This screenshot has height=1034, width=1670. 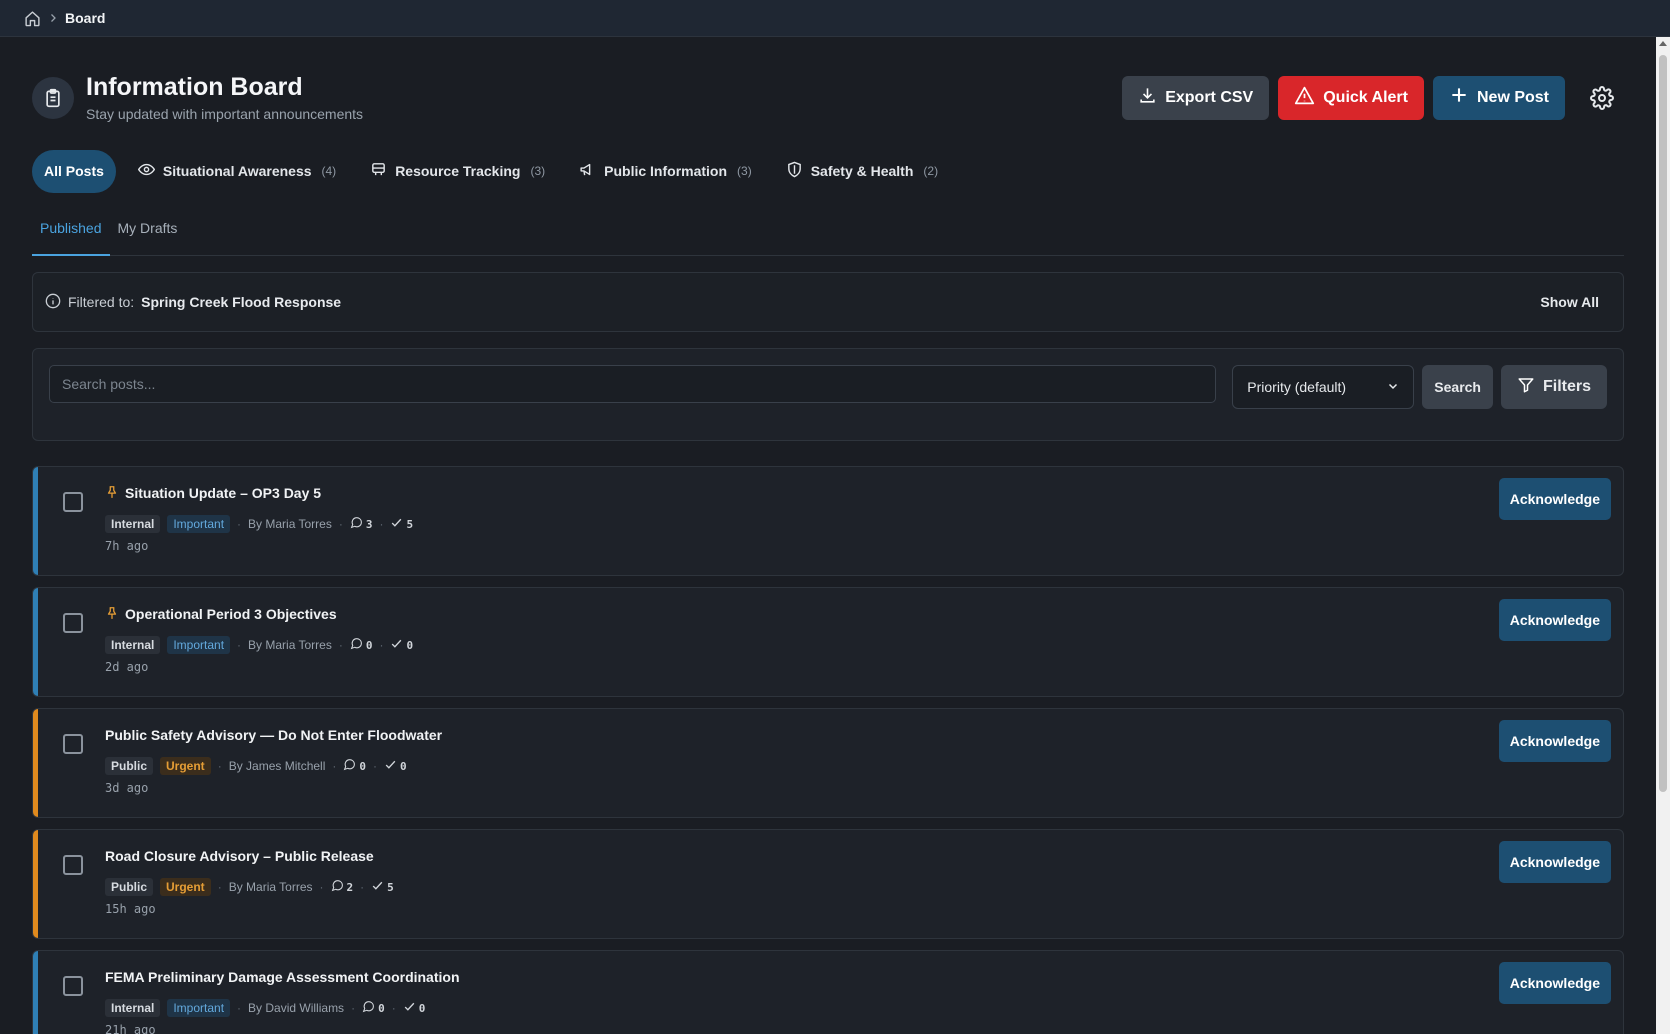 I want to click on post-title: Road Closure Advisory – Public Release, so click(x=239, y=856).